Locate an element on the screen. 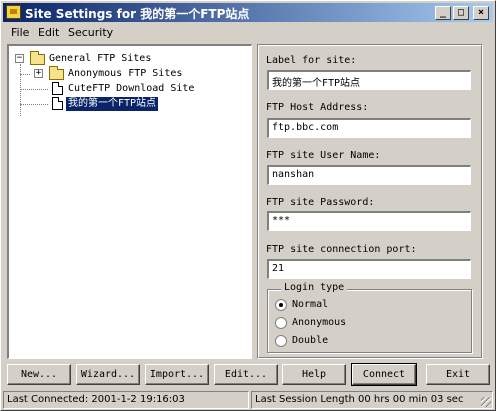 The width and height of the screenshot is (496, 411). help-button: Help is located at coordinates (314, 374).